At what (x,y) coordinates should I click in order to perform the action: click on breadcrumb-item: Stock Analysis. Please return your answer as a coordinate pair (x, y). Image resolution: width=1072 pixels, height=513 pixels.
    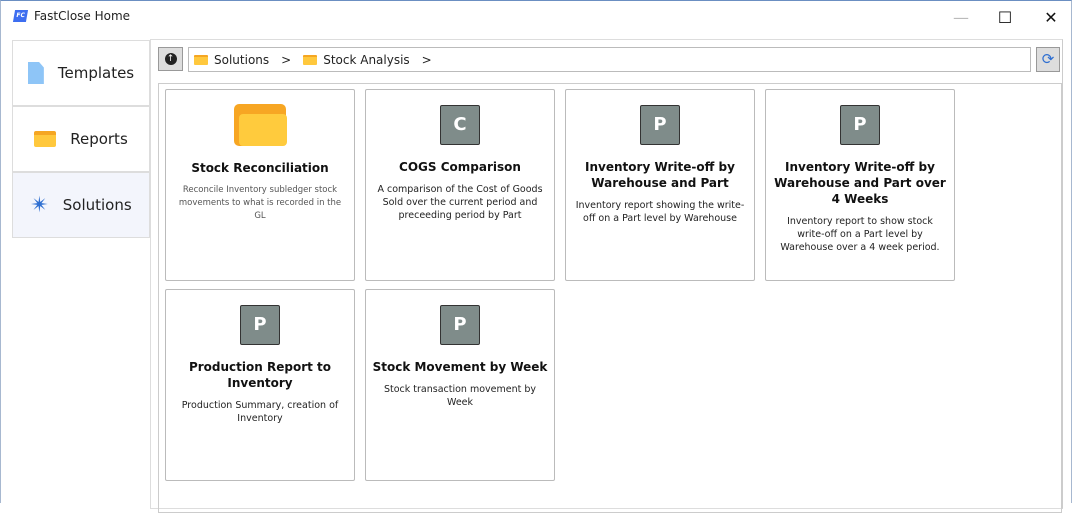
    Looking at the image, I should click on (366, 60).